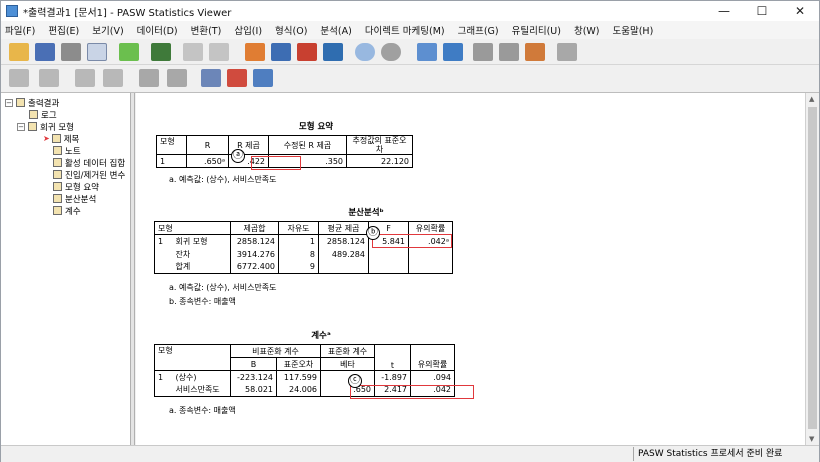  Describe the element at coordinates (535, 52) in the screenshot. I see `promote-icon` at that location.